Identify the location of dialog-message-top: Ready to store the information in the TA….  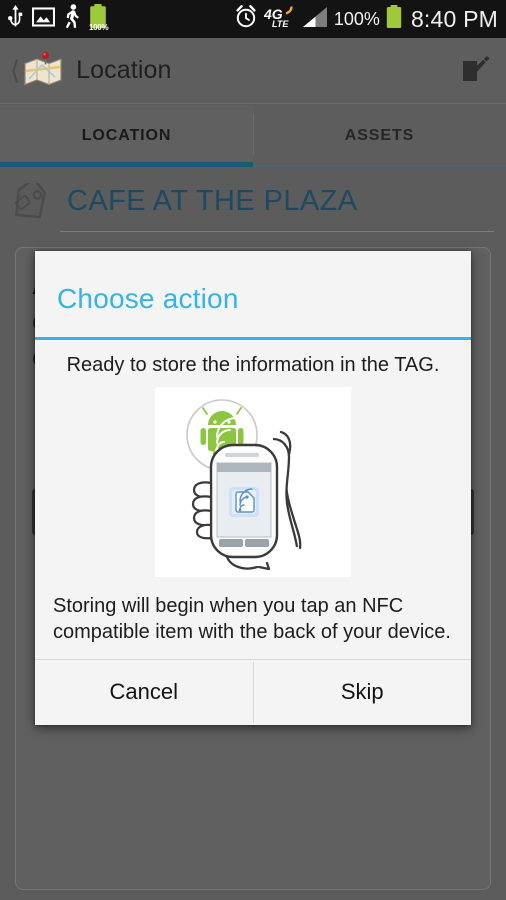
(253, 365).